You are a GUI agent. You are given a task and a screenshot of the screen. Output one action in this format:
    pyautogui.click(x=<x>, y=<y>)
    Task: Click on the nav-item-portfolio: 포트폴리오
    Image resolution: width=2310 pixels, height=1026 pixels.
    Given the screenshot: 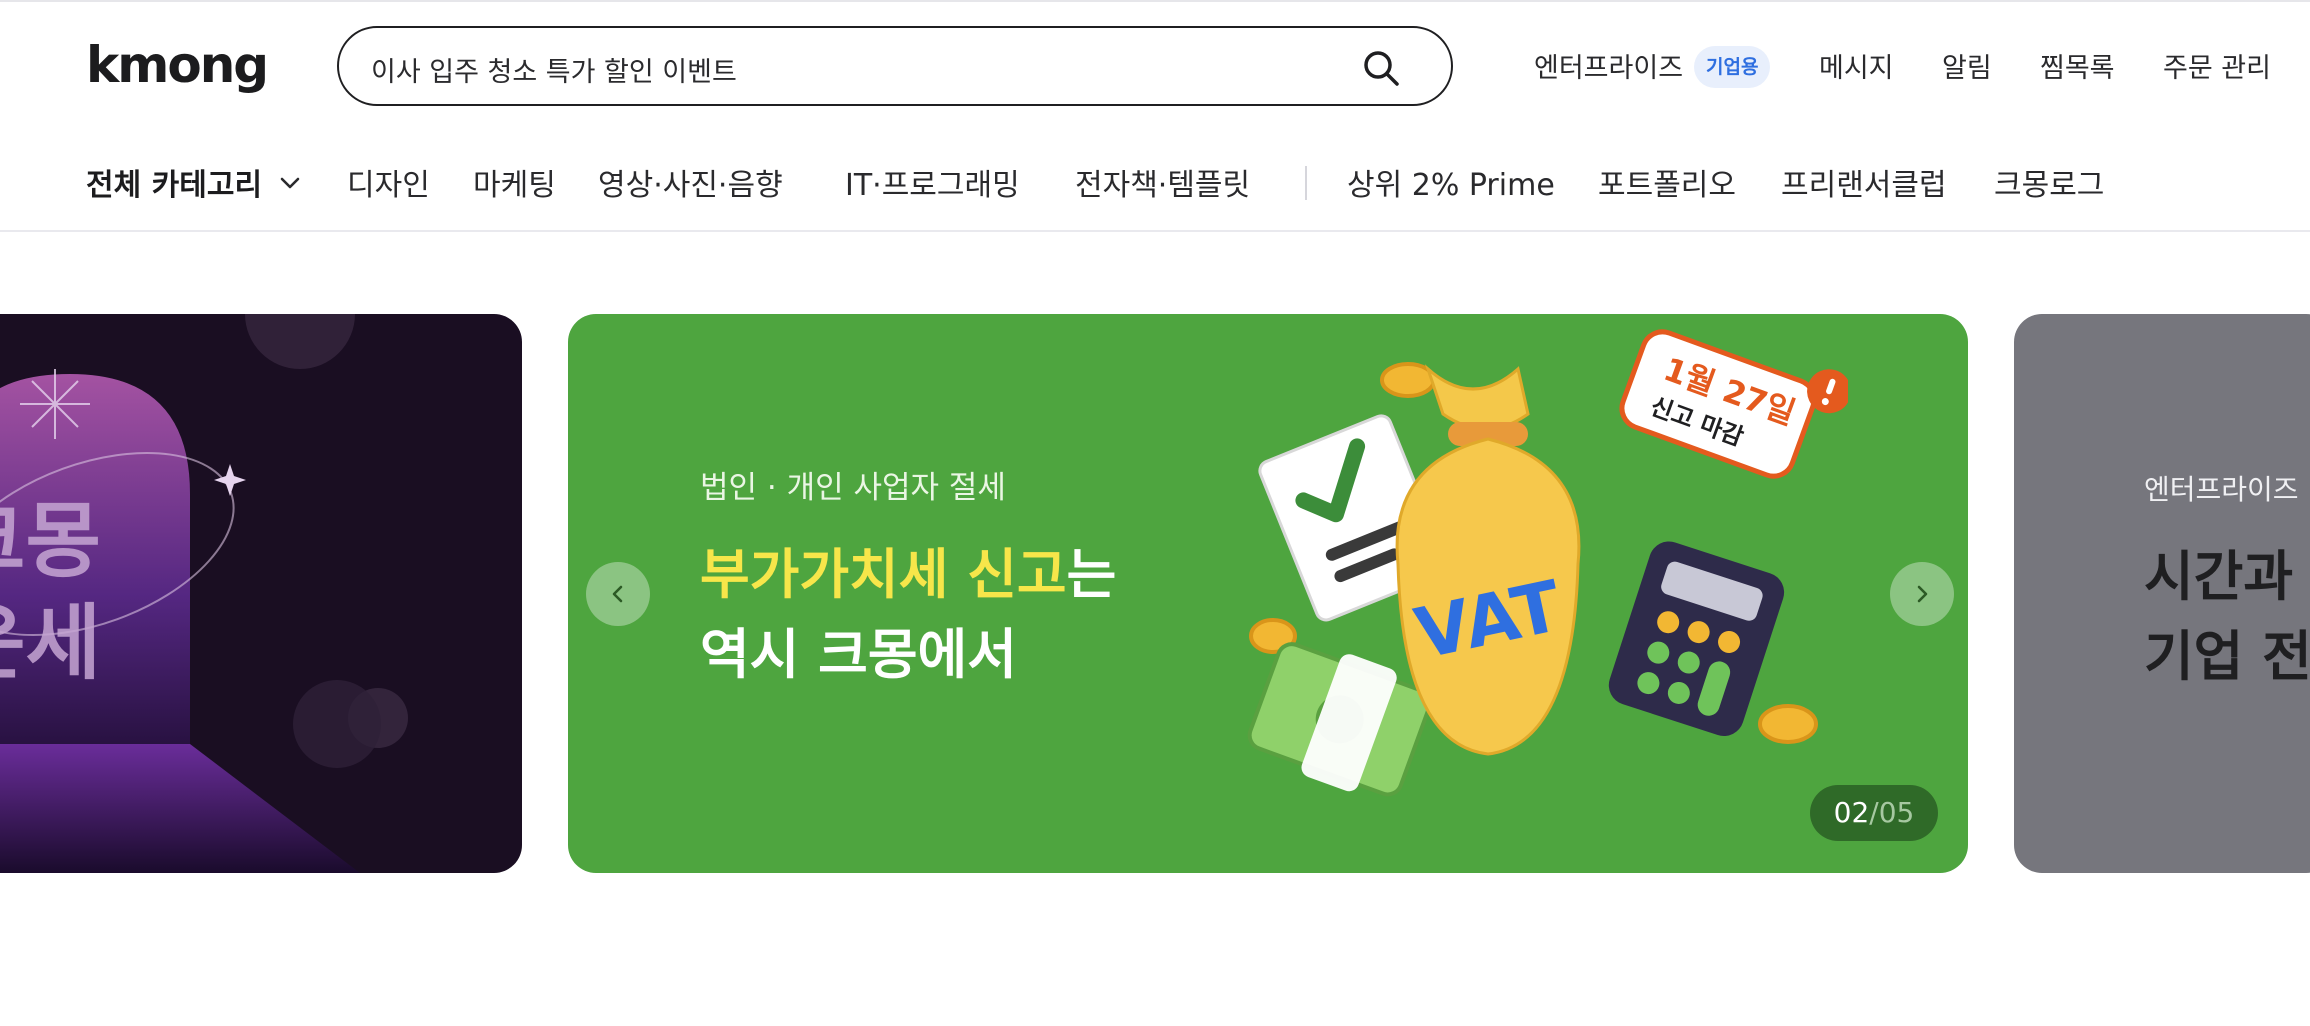 What is the action you would take?
    pyautogui.click(x=1667, y=182)
    